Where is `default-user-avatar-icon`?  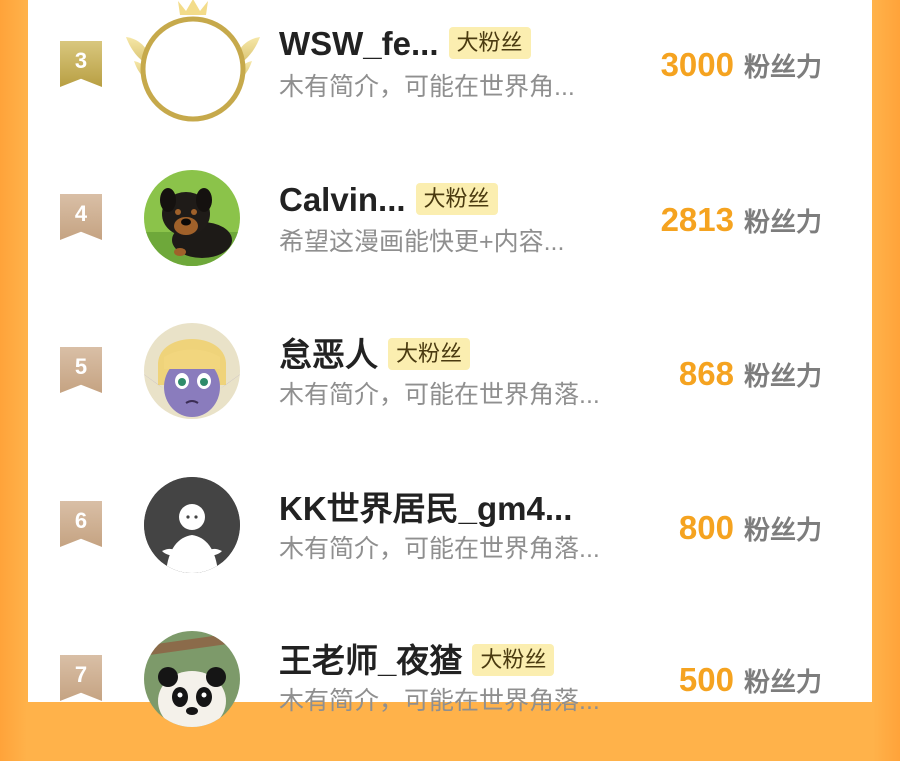
default-user-avatar-icon is located at coordinates (192, 525).